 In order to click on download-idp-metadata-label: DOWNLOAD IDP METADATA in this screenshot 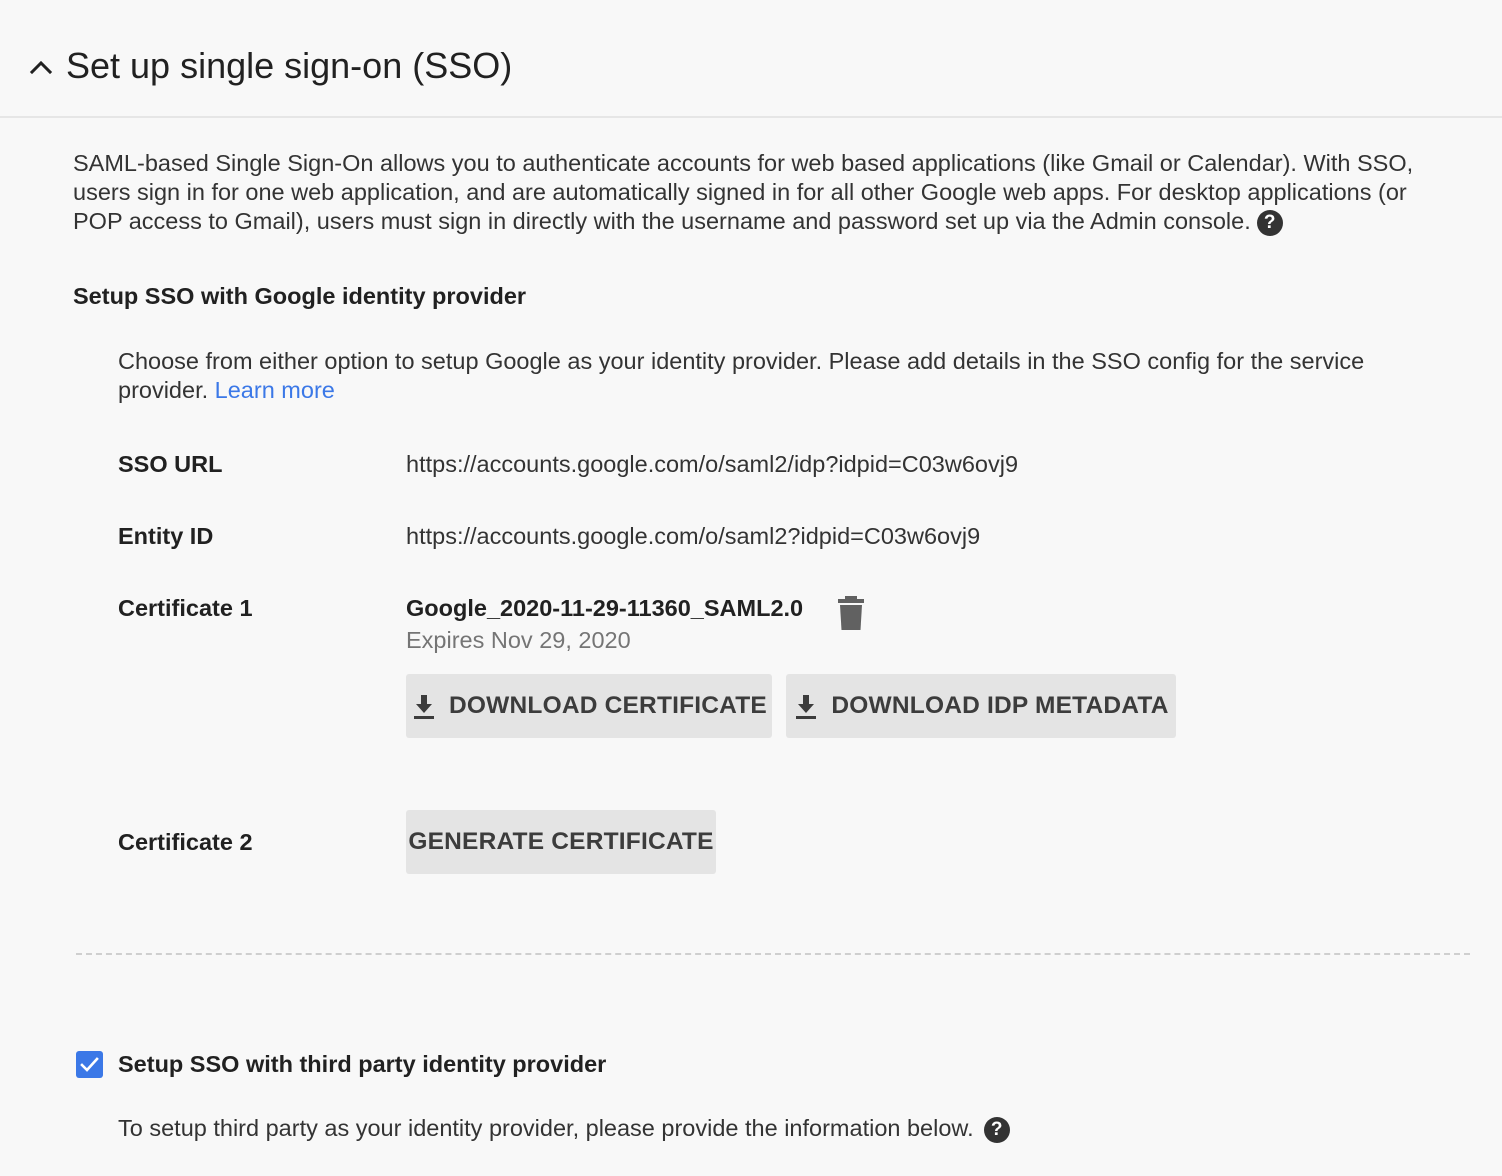, I will do `click(1000, 705)`.